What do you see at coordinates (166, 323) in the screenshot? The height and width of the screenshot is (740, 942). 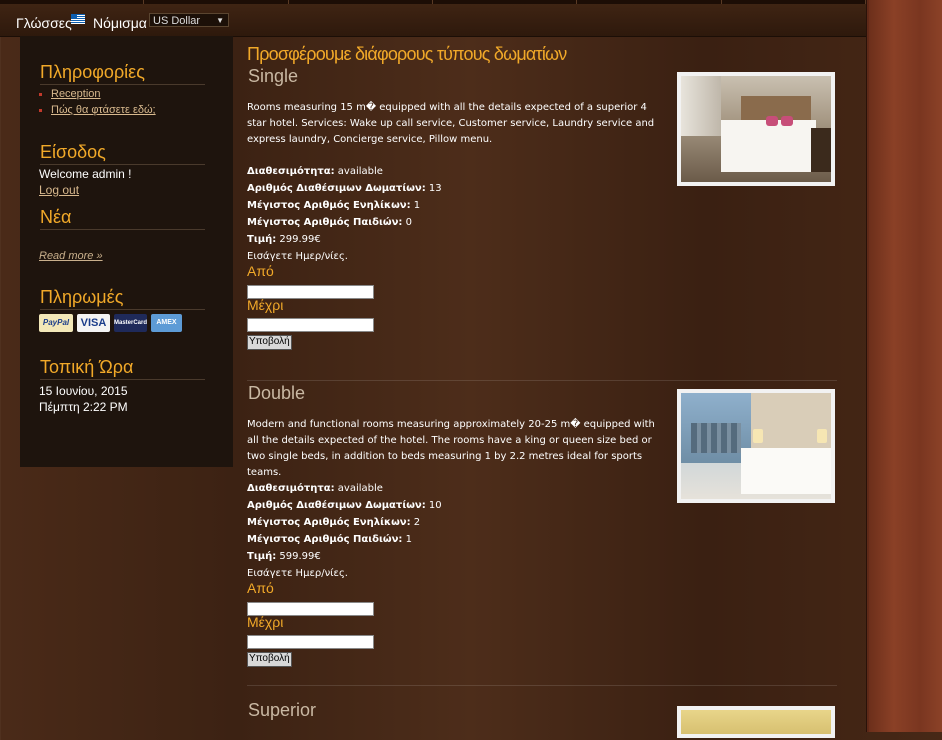 I see `amex-icon: AMEX` at bounding box center [166, 323].